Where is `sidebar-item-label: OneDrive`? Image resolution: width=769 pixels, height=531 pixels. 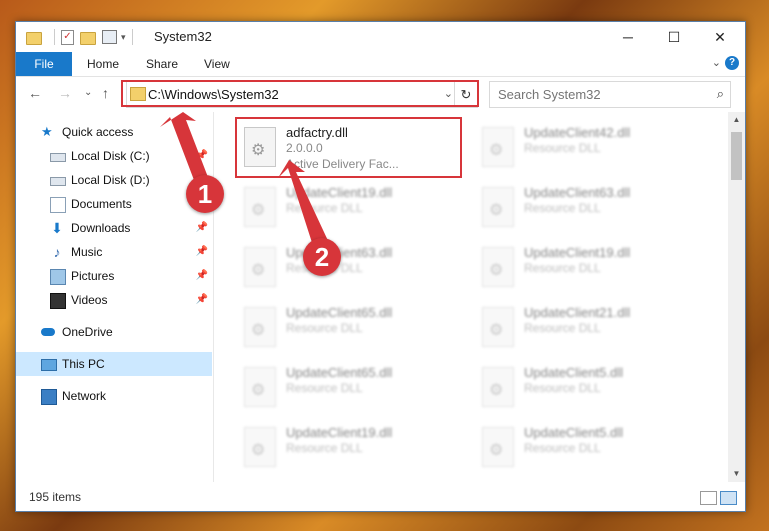
sidebar-item-label: OneDrive is located at coordinates (87, 332).